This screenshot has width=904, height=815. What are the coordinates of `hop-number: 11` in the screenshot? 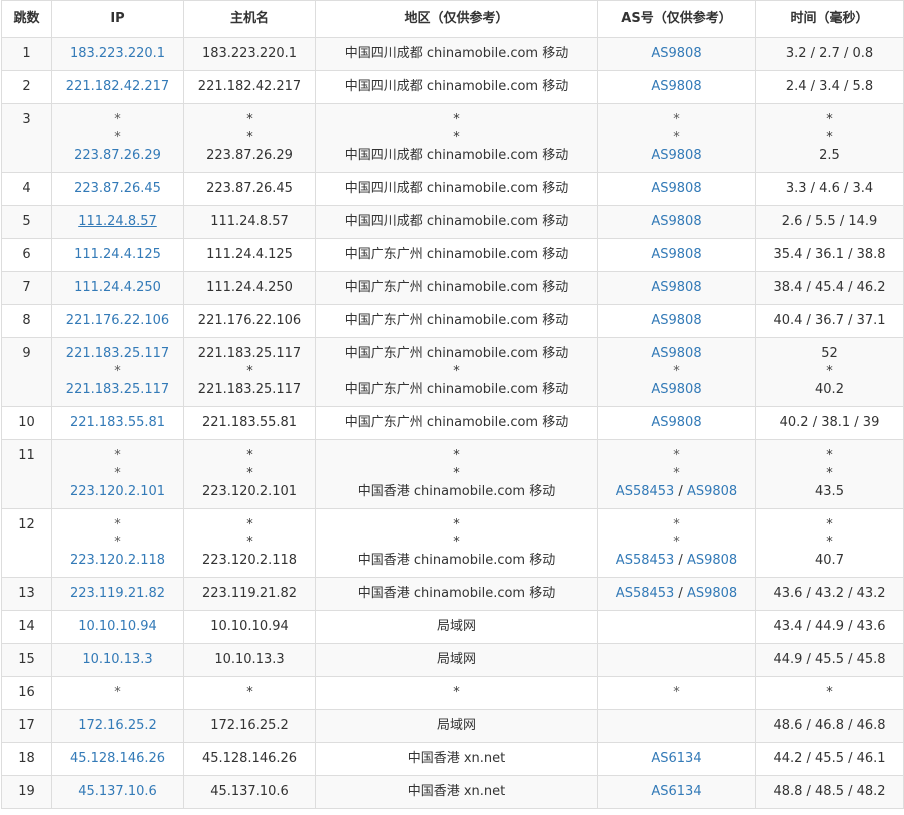 It's located at (26, 474).